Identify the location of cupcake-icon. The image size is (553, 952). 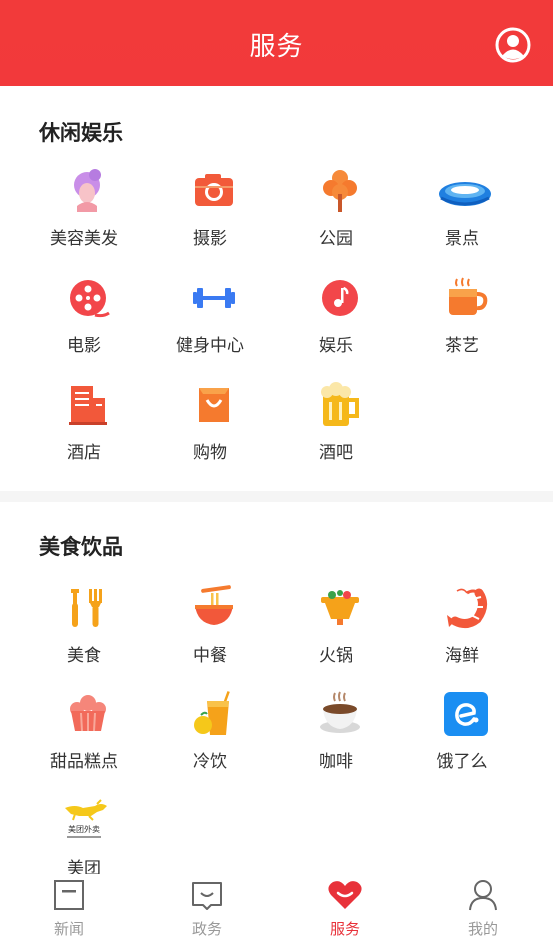
(88, 713).